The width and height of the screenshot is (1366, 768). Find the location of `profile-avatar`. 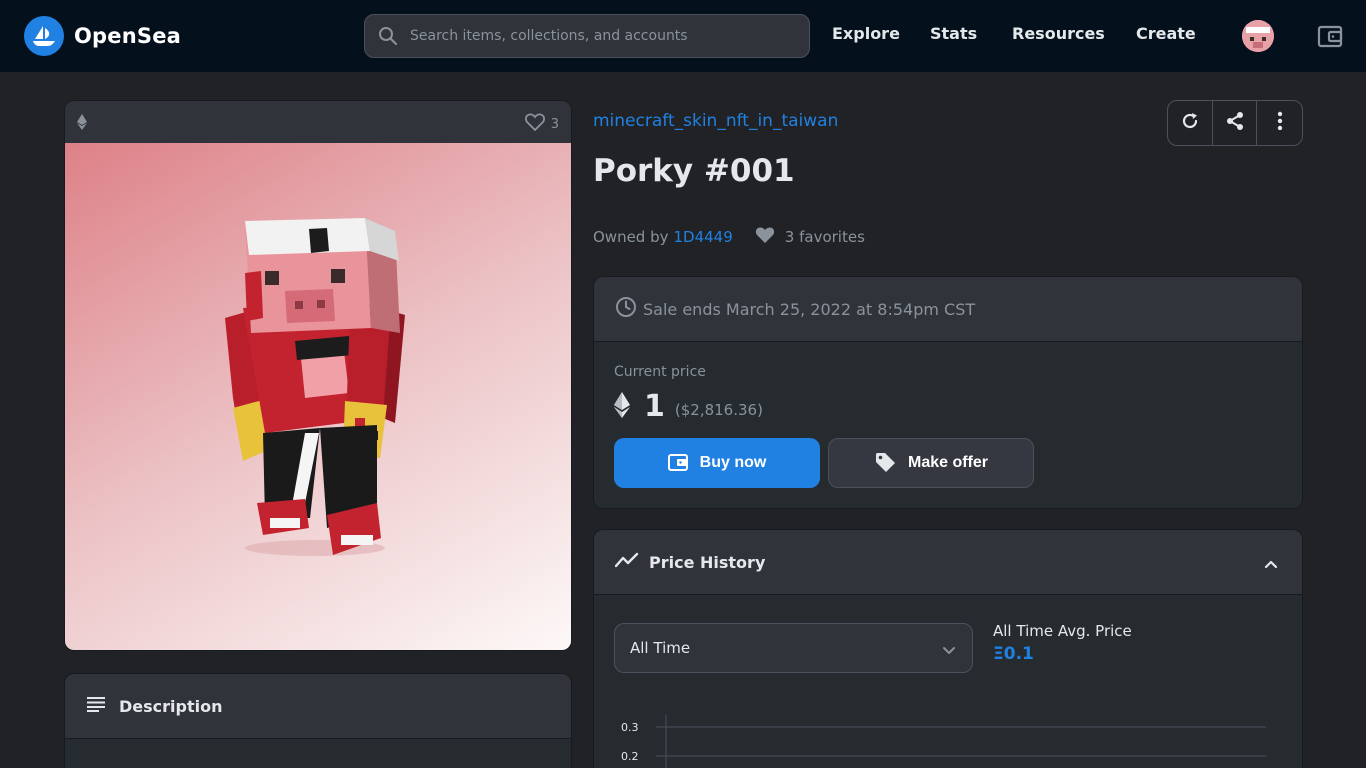

profile-avatar is located at coordinates (1258, 36).